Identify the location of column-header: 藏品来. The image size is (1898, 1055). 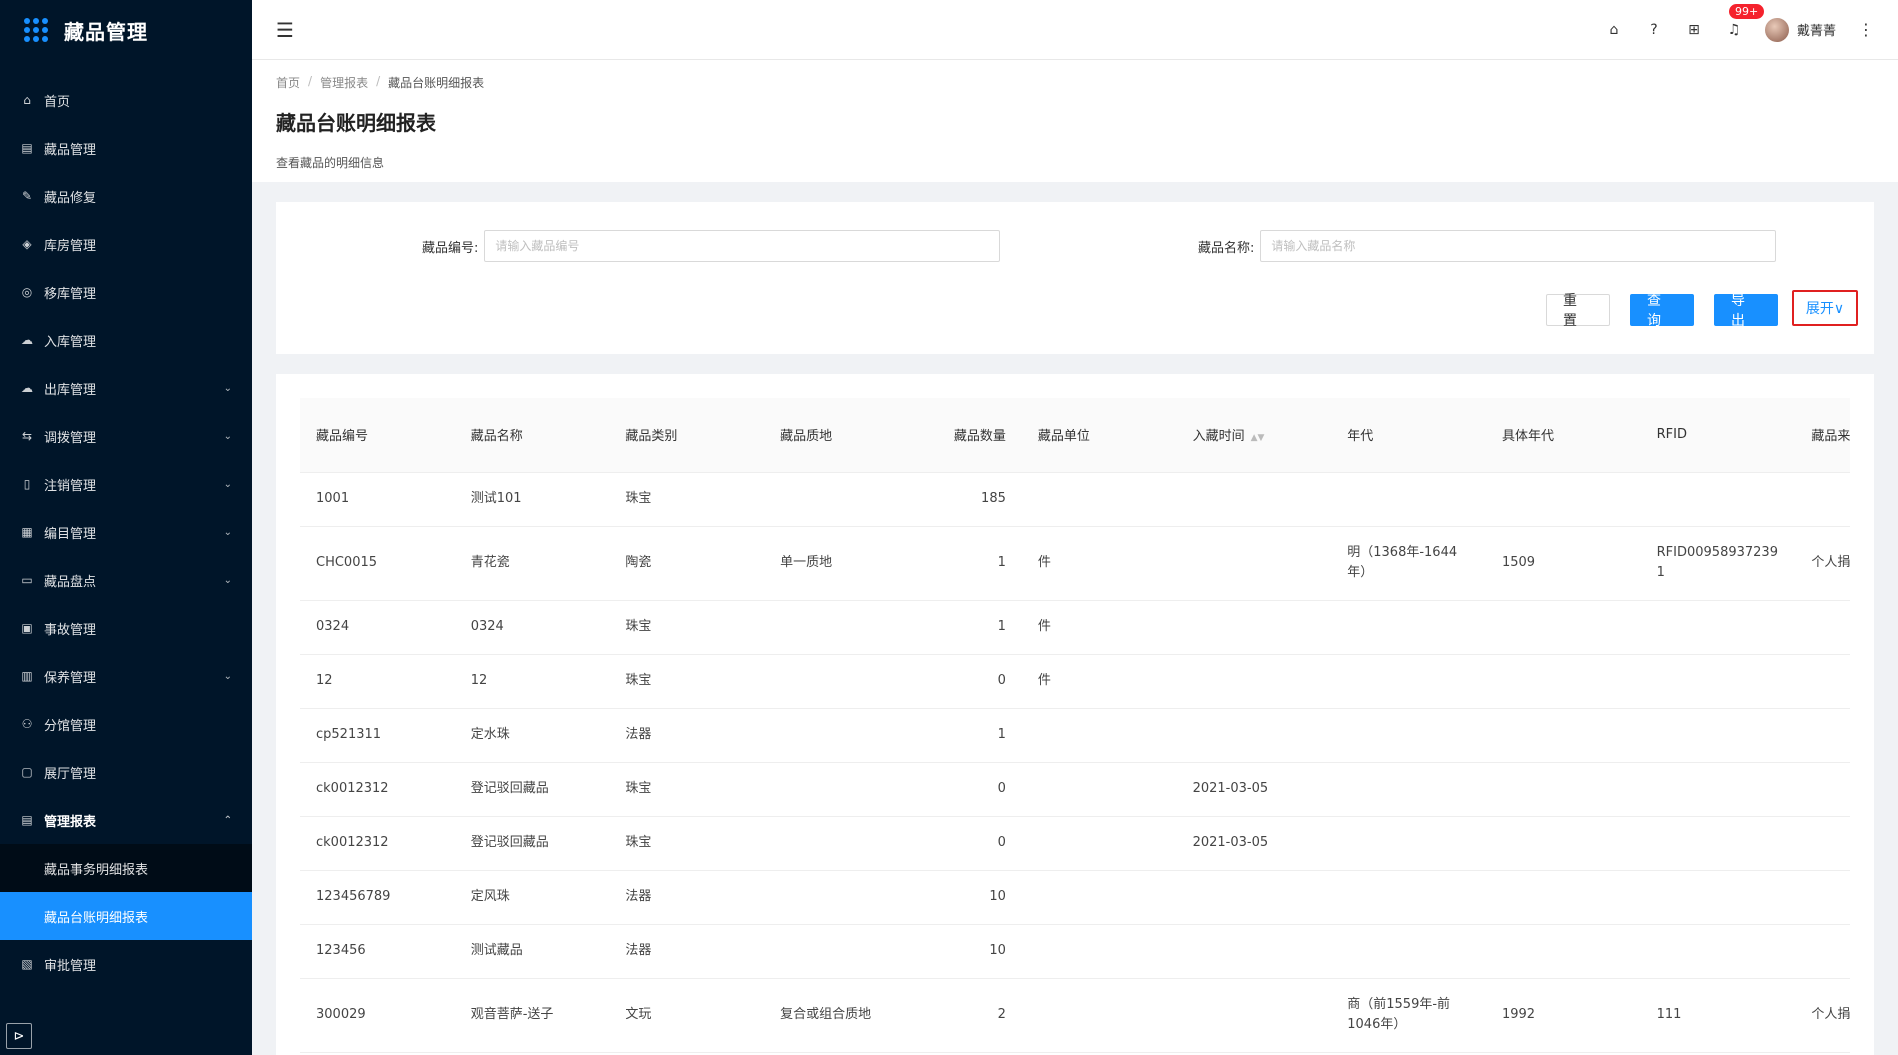
(1822, 435).